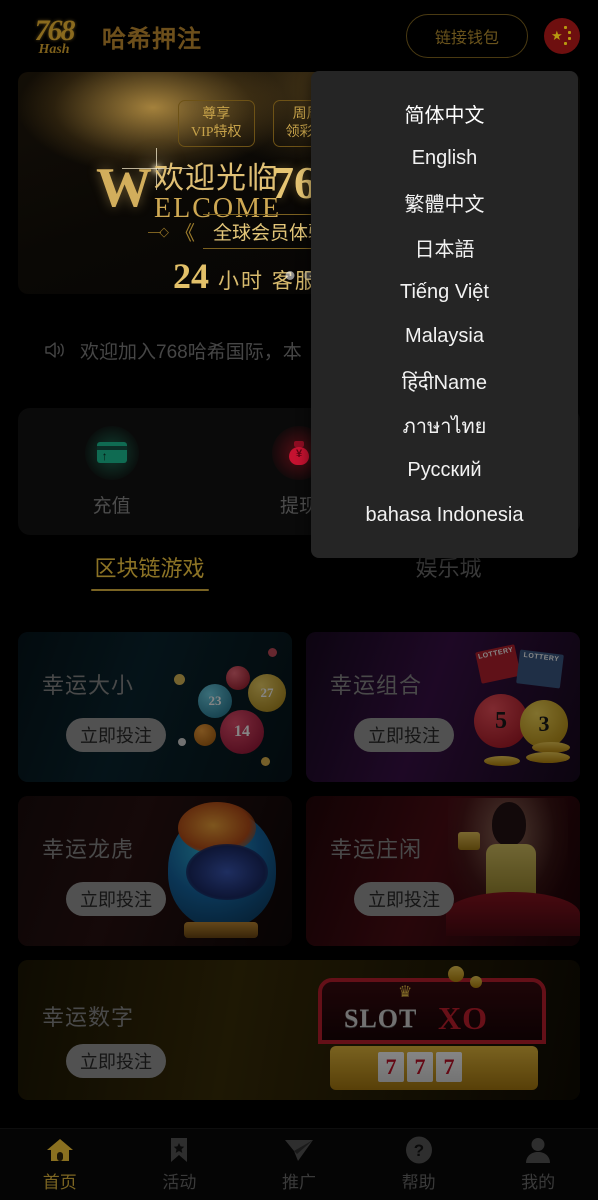 The height and width of the screenshot is (1200, 598). I want to click on speaker-icon, so click(55, 350).